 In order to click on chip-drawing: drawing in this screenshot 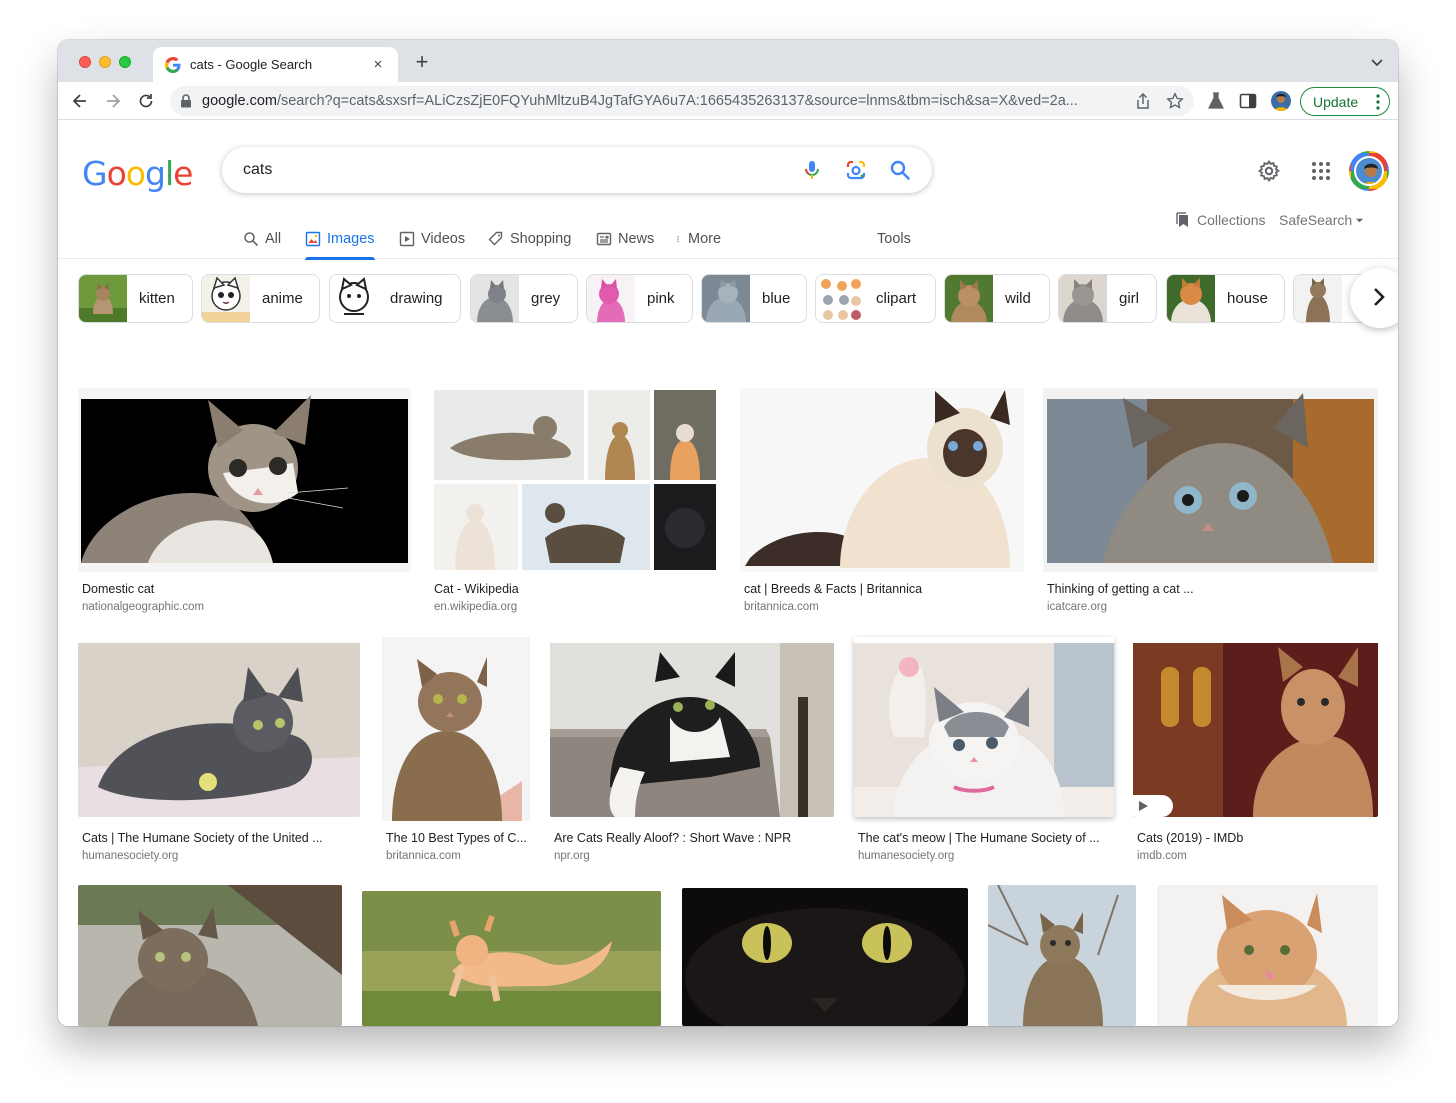, I will do `click(395, 298)`.